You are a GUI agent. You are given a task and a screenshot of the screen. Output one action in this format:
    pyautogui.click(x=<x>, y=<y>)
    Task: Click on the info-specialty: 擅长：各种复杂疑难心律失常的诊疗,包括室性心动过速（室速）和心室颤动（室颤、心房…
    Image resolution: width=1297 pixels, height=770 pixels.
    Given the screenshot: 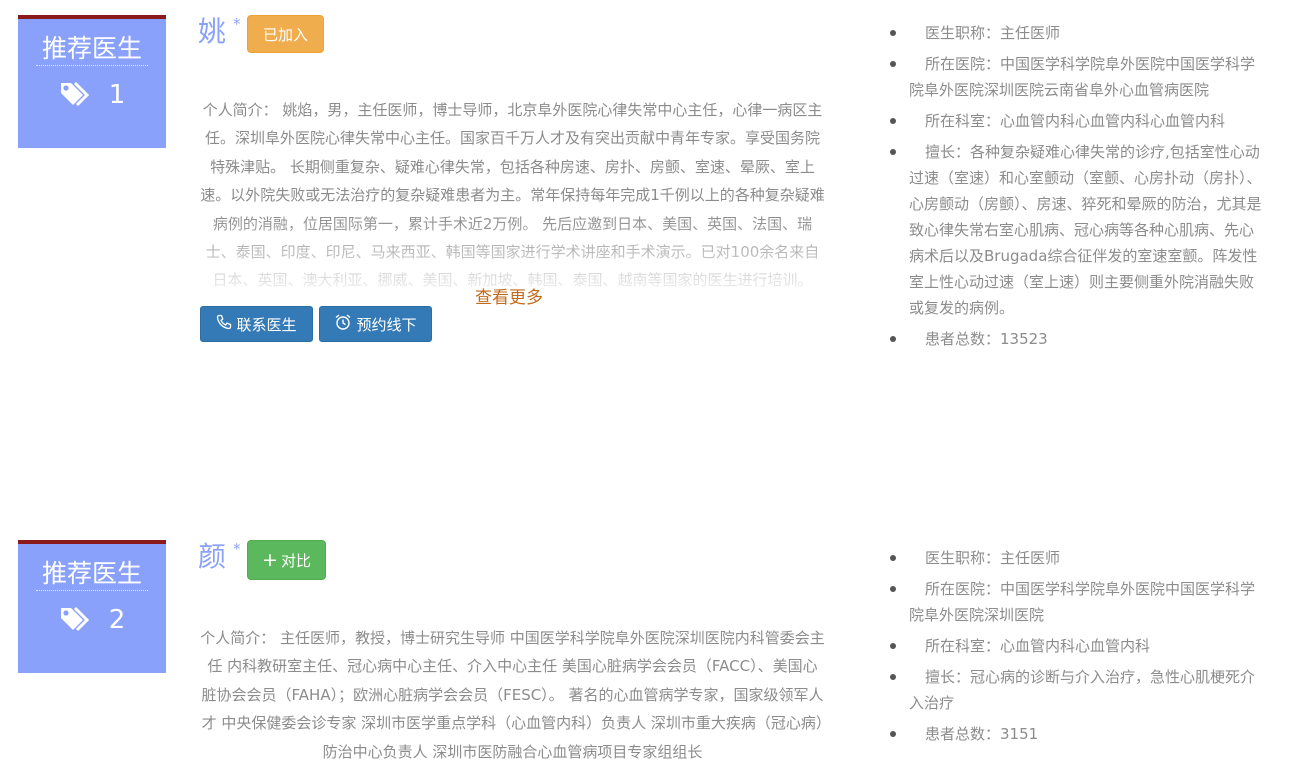 What is the action you would take?
    pyautogui.click(x=1077, y=230)
    